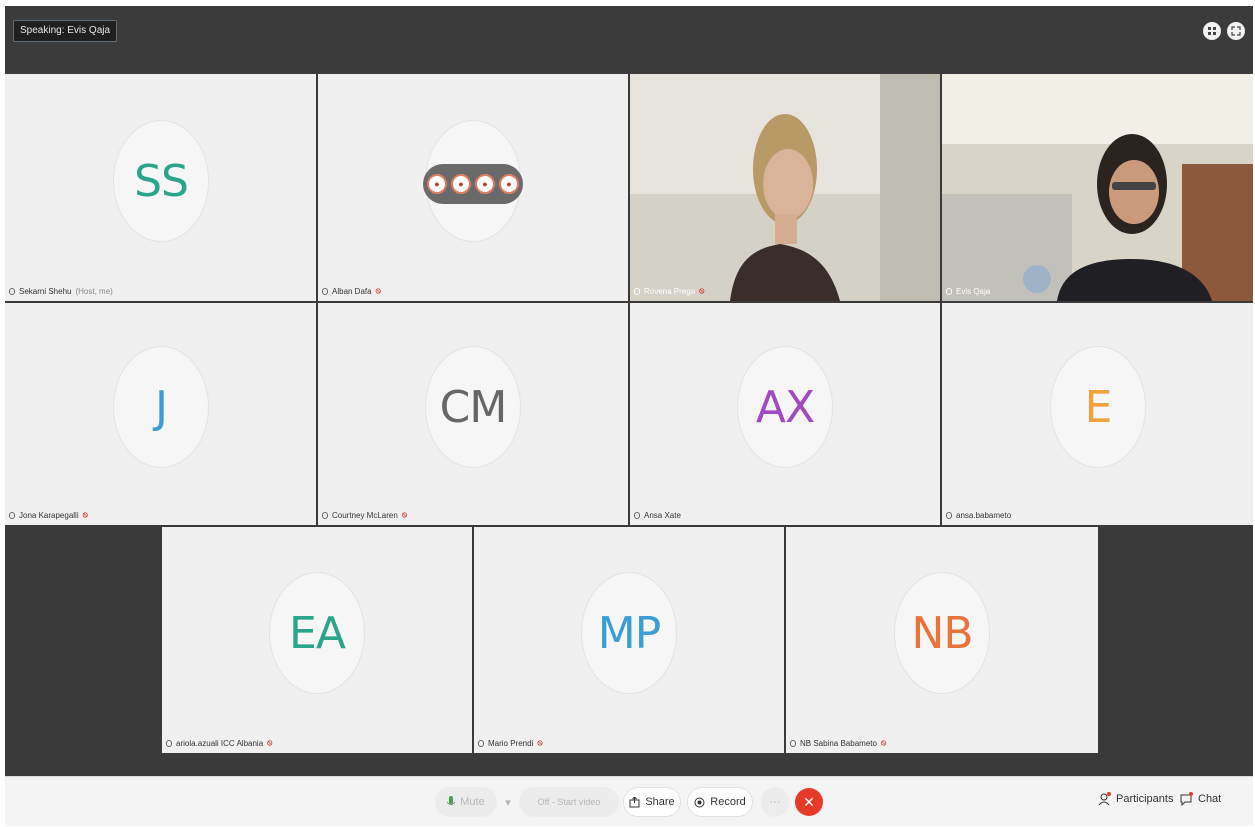 The height and width of the screenshot is (827, 1255). I want to click on nameplate: Rovena Prega ⦸, so click(669, 291).